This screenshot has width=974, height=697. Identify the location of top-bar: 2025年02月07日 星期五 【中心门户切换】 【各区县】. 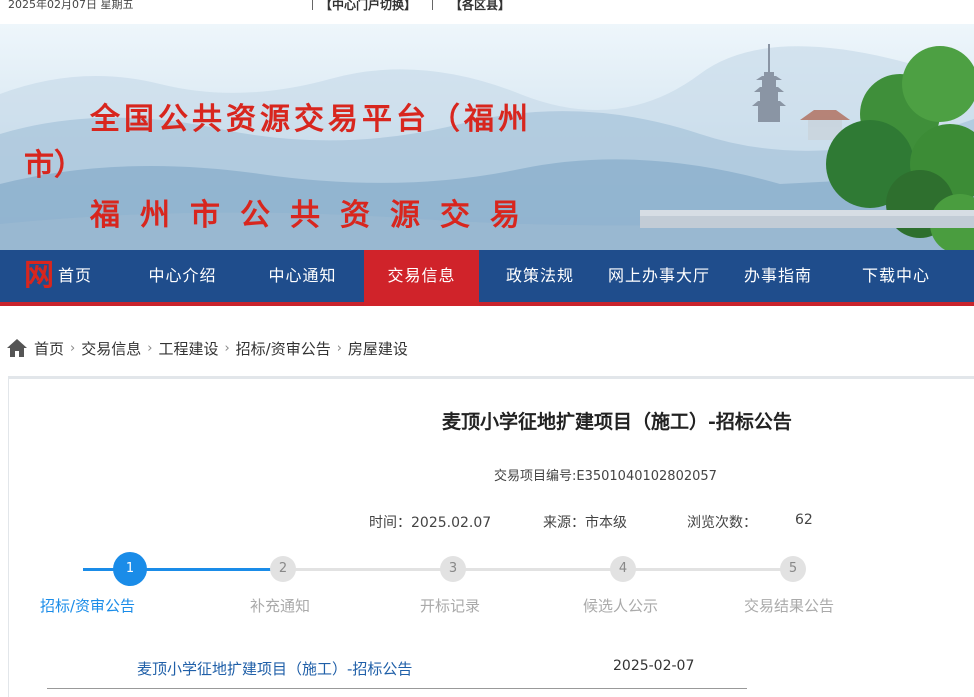
(487, 12).